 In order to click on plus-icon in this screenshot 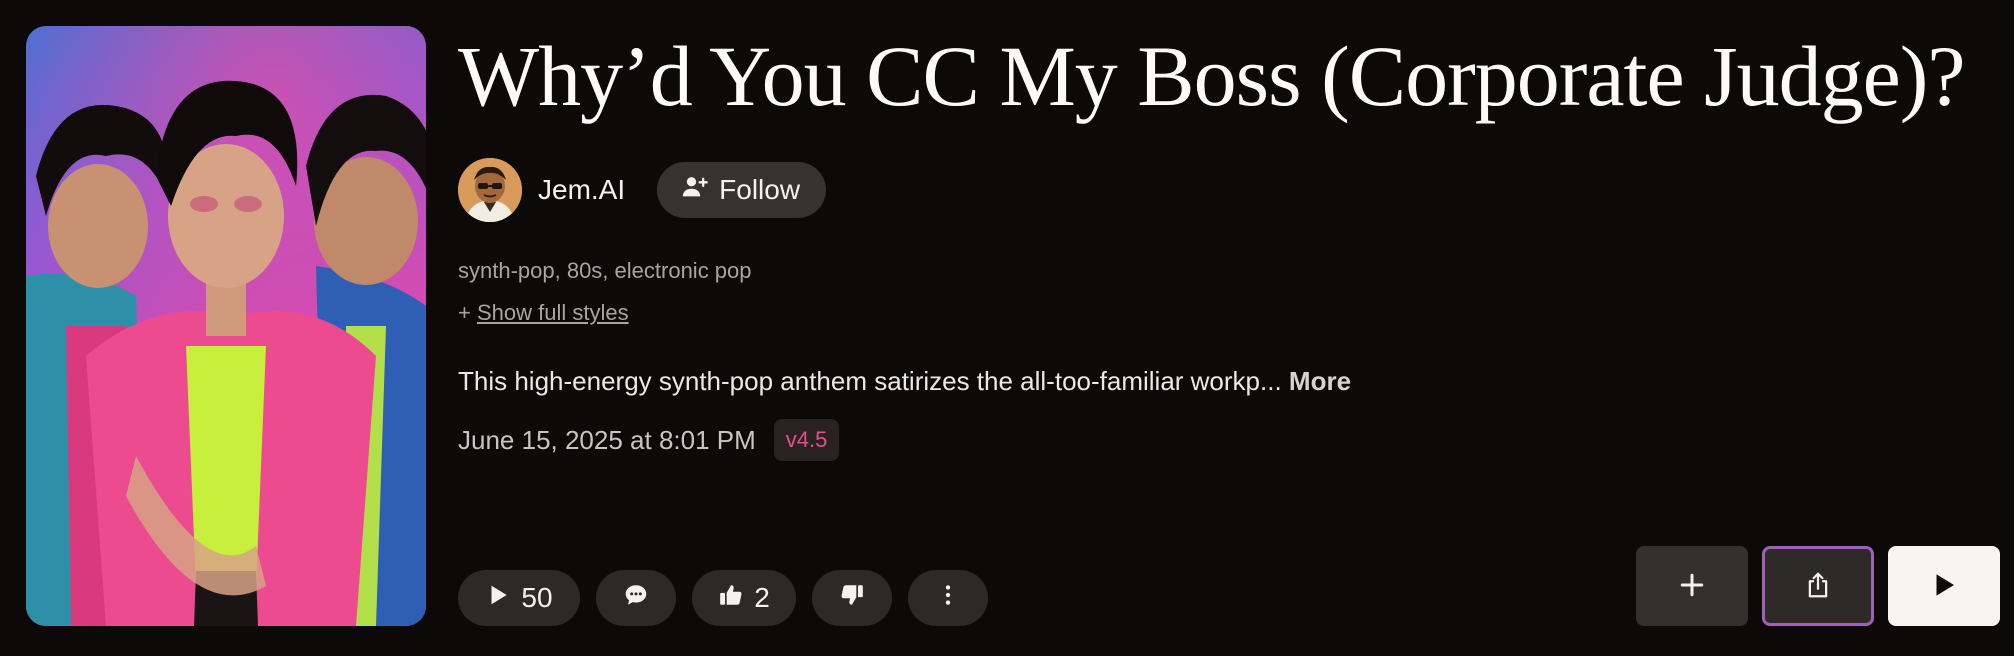, I will do `click(1692, 586)`.